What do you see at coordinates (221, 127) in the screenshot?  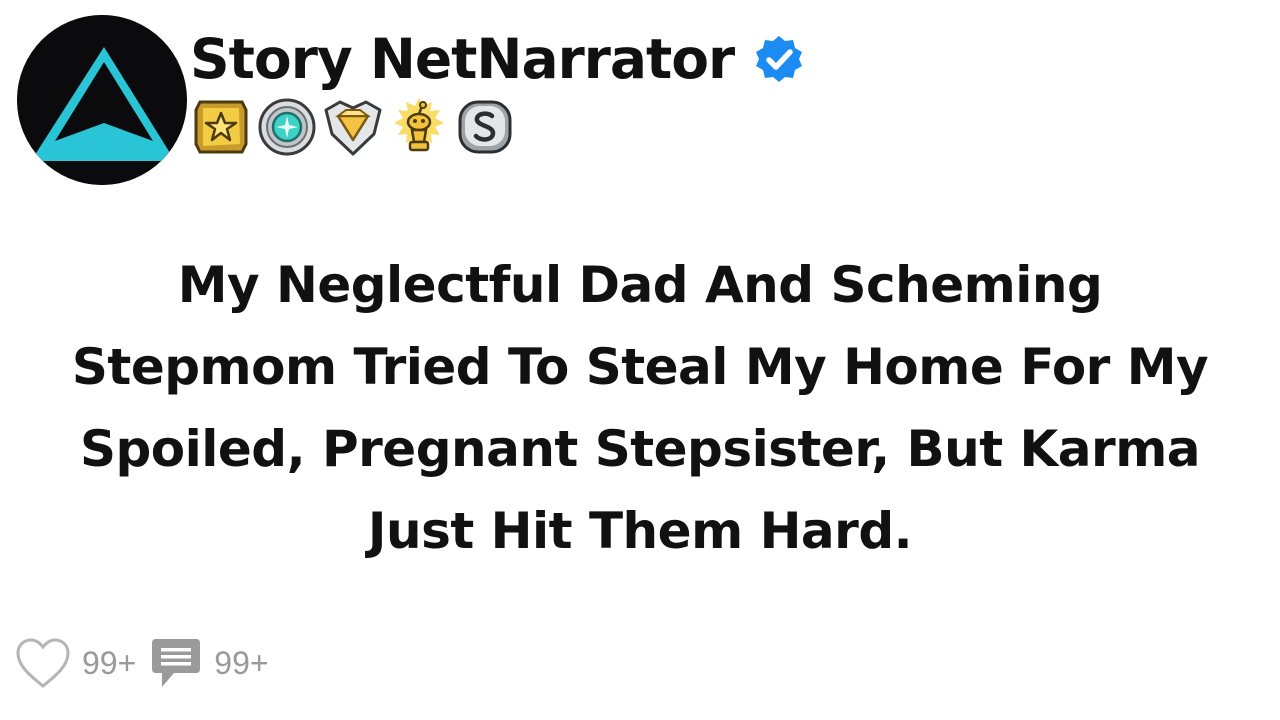 I see `star-medal-icon` at bounding box center [221, 127].